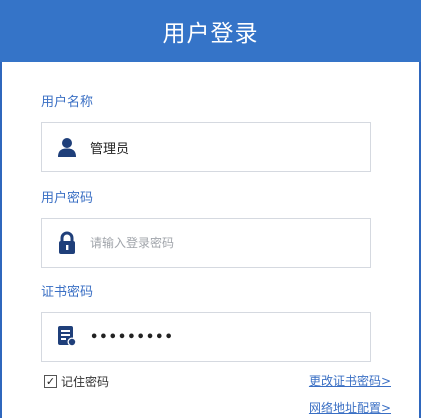 This screenshot has height=418, width=421. I want to click on remember-password: ✓ 记住密码, so click(76, 381).